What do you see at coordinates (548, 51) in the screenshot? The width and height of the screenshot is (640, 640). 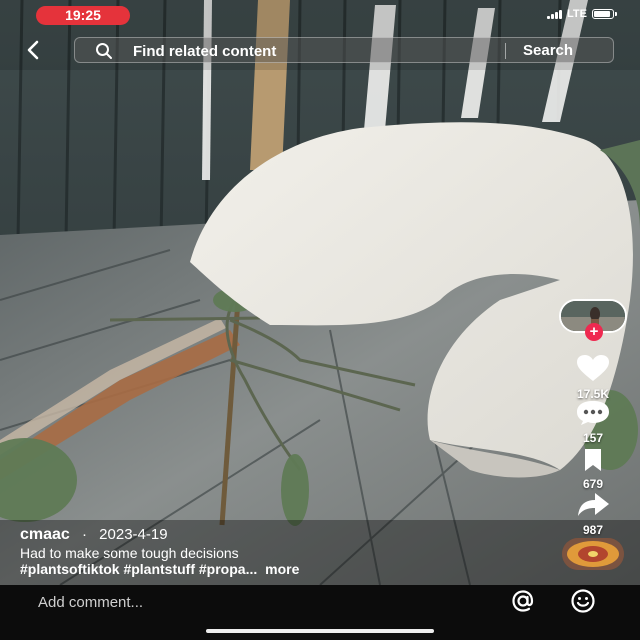 I see `search-button: Search` at bounding box center [548, 51].